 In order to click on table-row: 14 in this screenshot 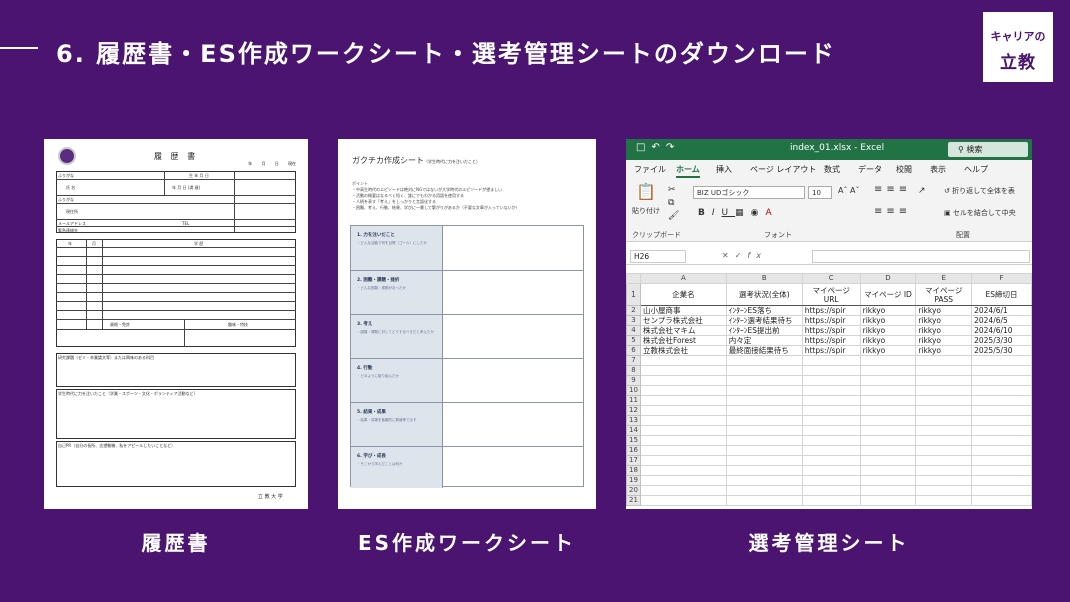, I will do `click(829, 430)`.